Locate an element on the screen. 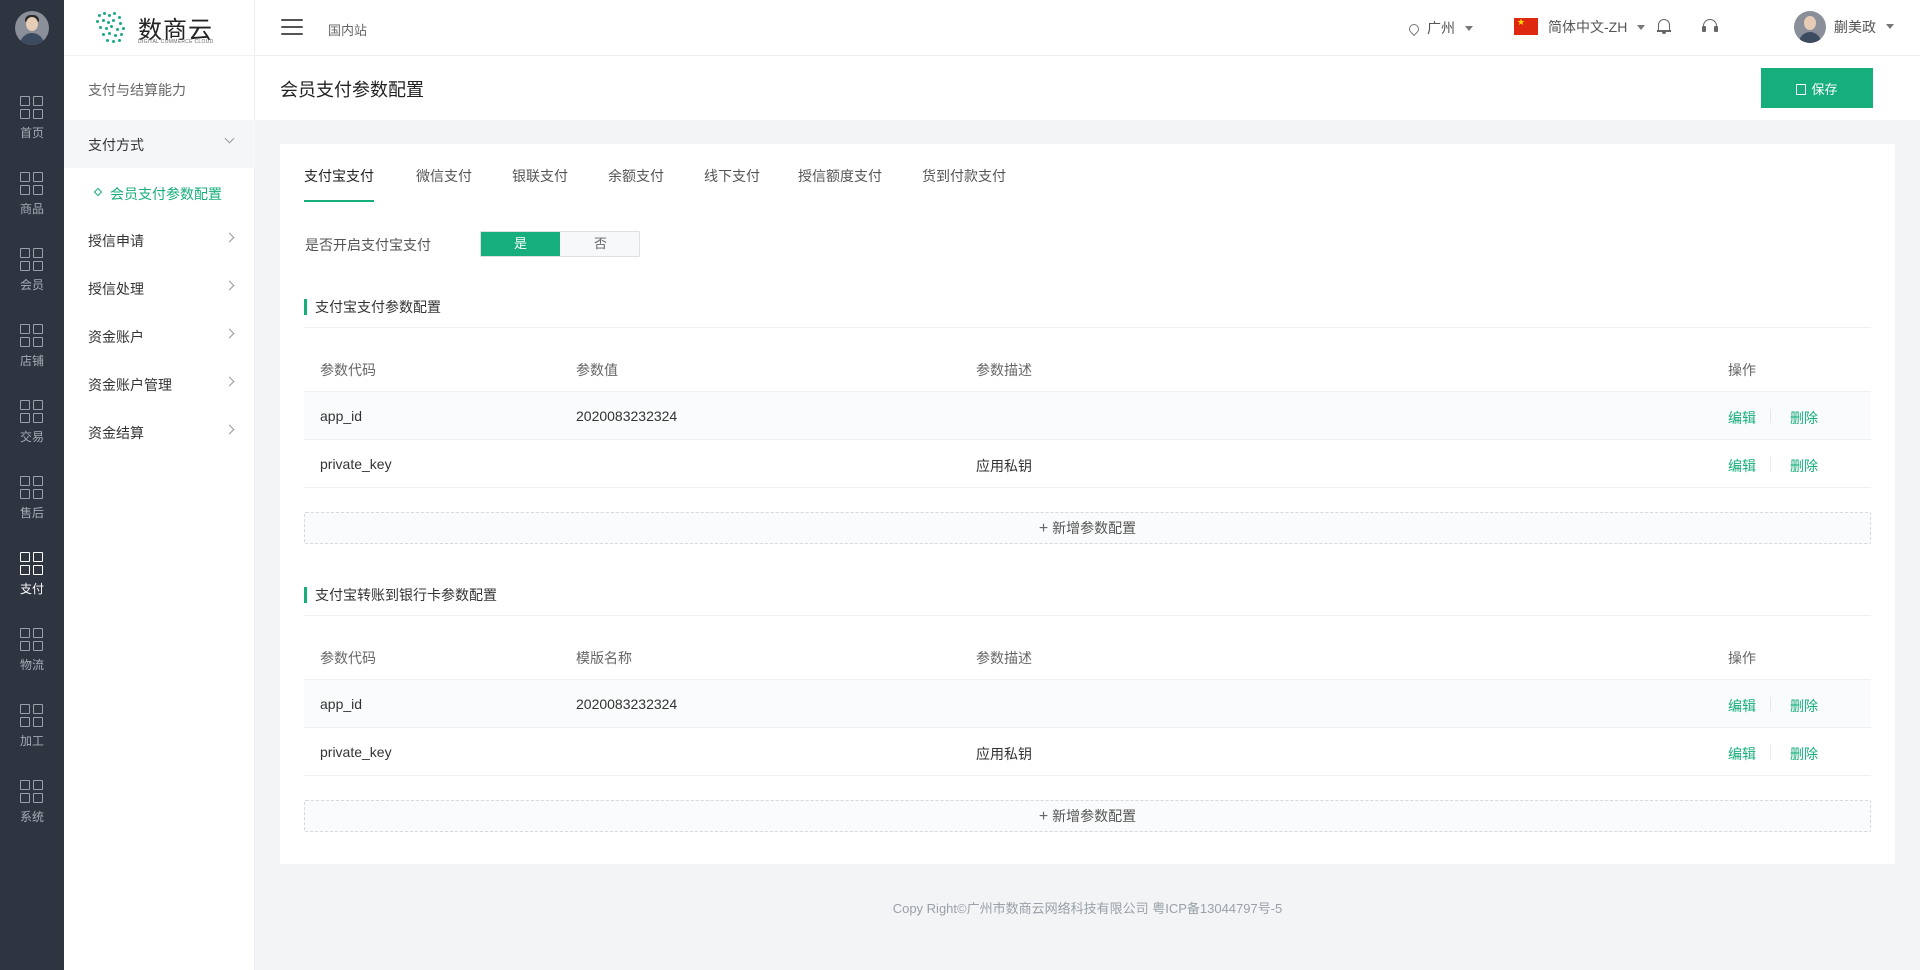 The width and height of the screenshot is (1920, 970). bell-icon is located at coordinates (1664, 26).